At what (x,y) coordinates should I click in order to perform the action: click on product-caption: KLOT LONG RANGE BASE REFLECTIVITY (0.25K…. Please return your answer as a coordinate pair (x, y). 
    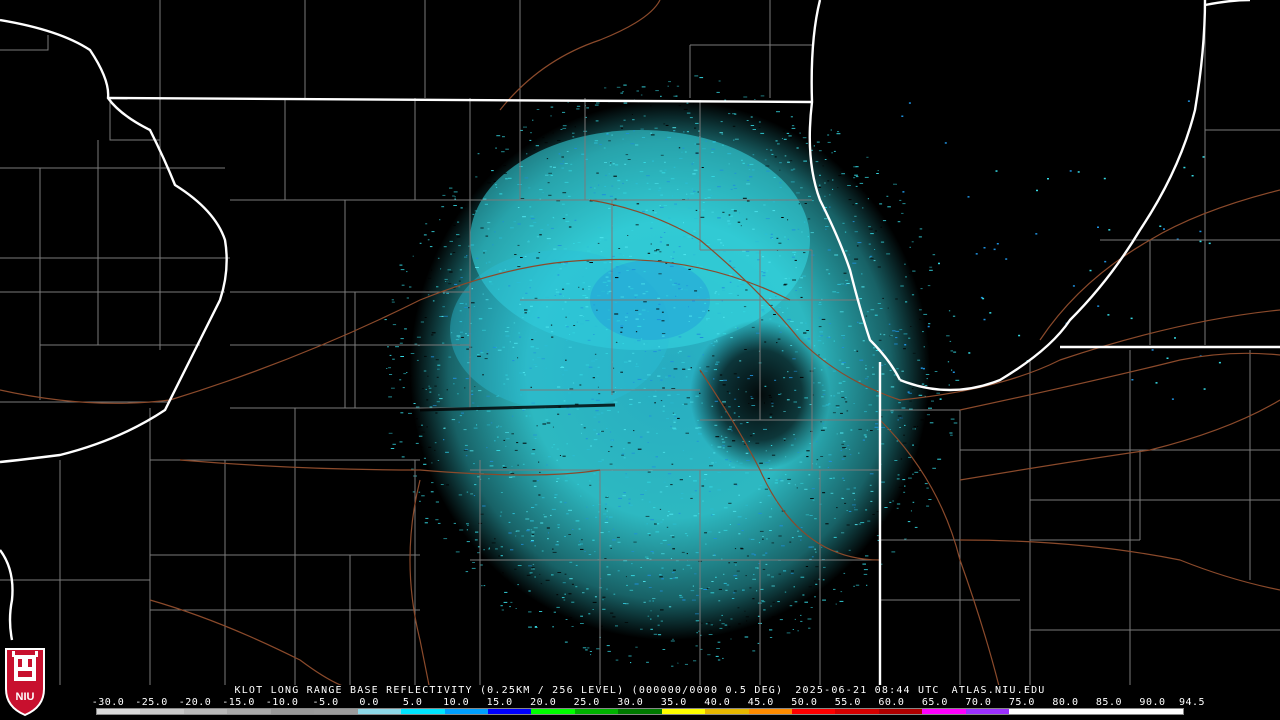
    Looking at the image, I should click on (640, 691).